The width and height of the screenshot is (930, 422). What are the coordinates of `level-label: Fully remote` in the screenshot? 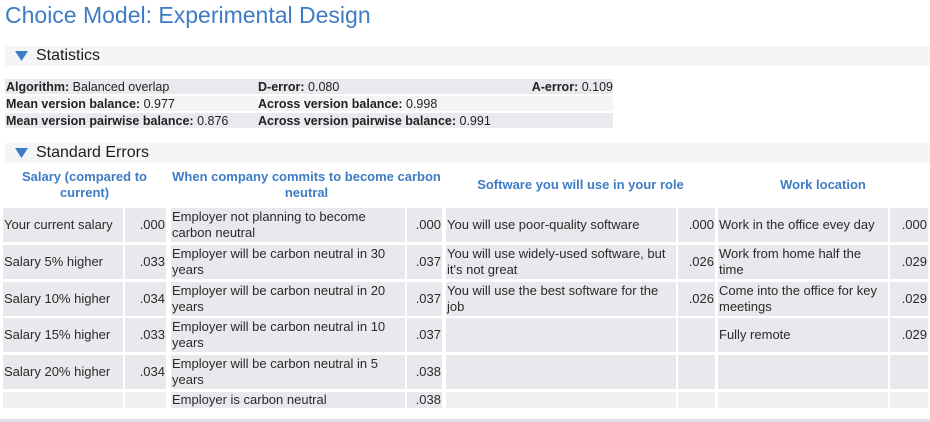 It's located at (803, 335).